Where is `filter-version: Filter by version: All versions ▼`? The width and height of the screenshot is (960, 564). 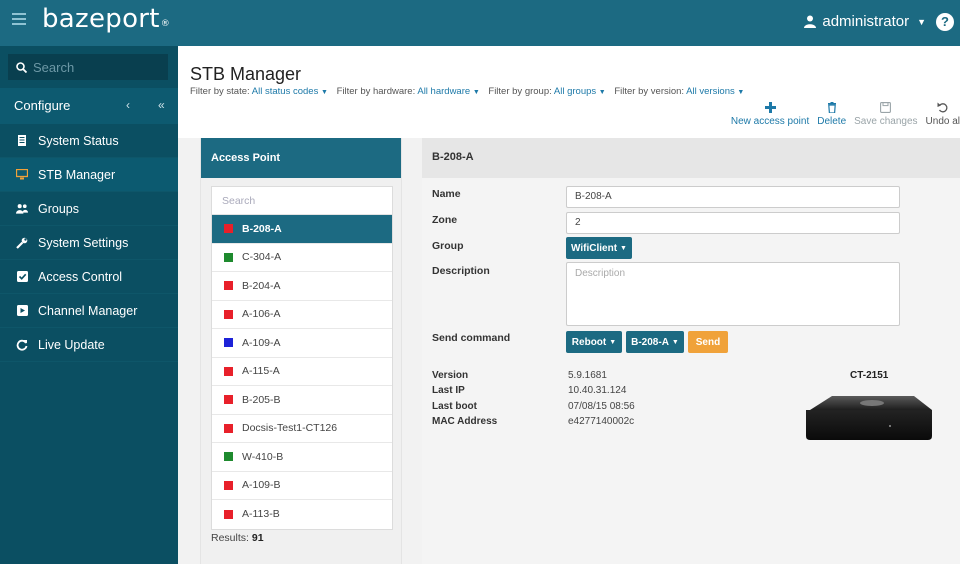
filter-version: Filter by version: All versions ▼ is located at coordinates (682, 91).